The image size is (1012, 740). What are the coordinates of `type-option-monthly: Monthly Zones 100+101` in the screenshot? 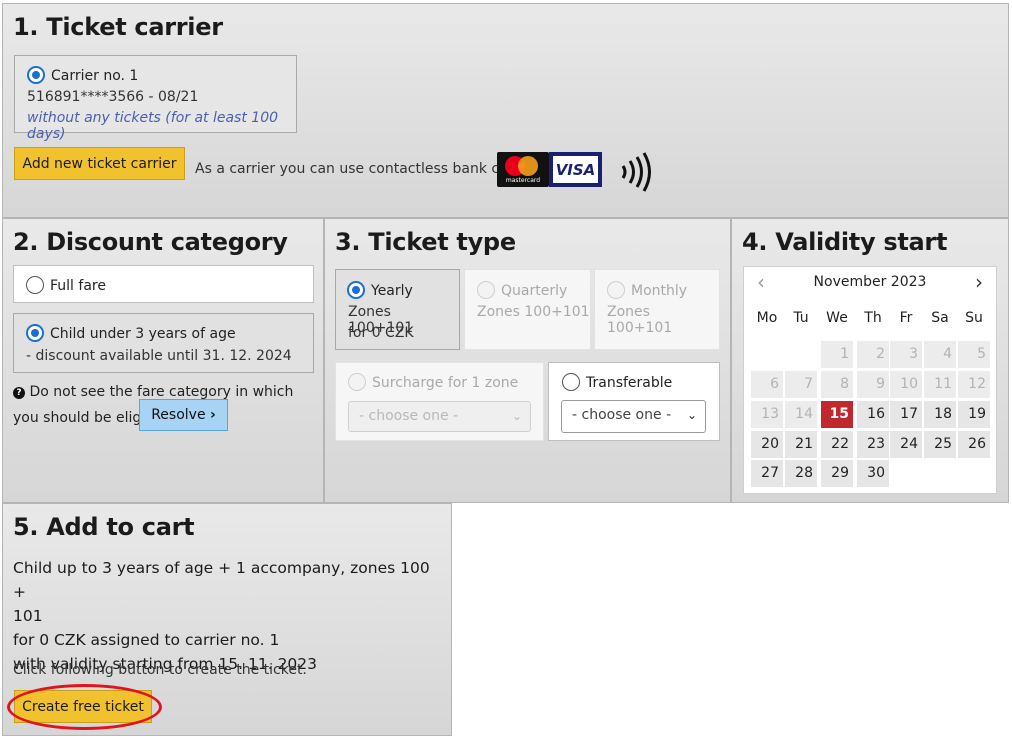 It's located at (657, 309).